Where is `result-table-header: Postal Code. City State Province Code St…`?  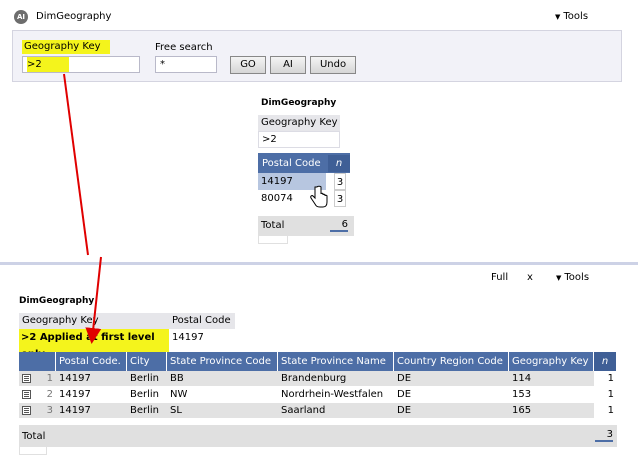 result-table-header: Postal Code. City State Province Code St… is located at coordinates (318, 361).